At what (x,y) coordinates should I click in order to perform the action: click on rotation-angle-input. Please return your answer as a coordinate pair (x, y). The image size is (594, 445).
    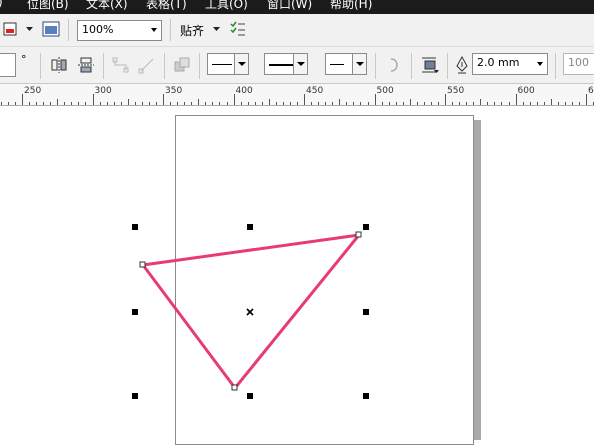
    Looking at the image, I should click on (8, 65).